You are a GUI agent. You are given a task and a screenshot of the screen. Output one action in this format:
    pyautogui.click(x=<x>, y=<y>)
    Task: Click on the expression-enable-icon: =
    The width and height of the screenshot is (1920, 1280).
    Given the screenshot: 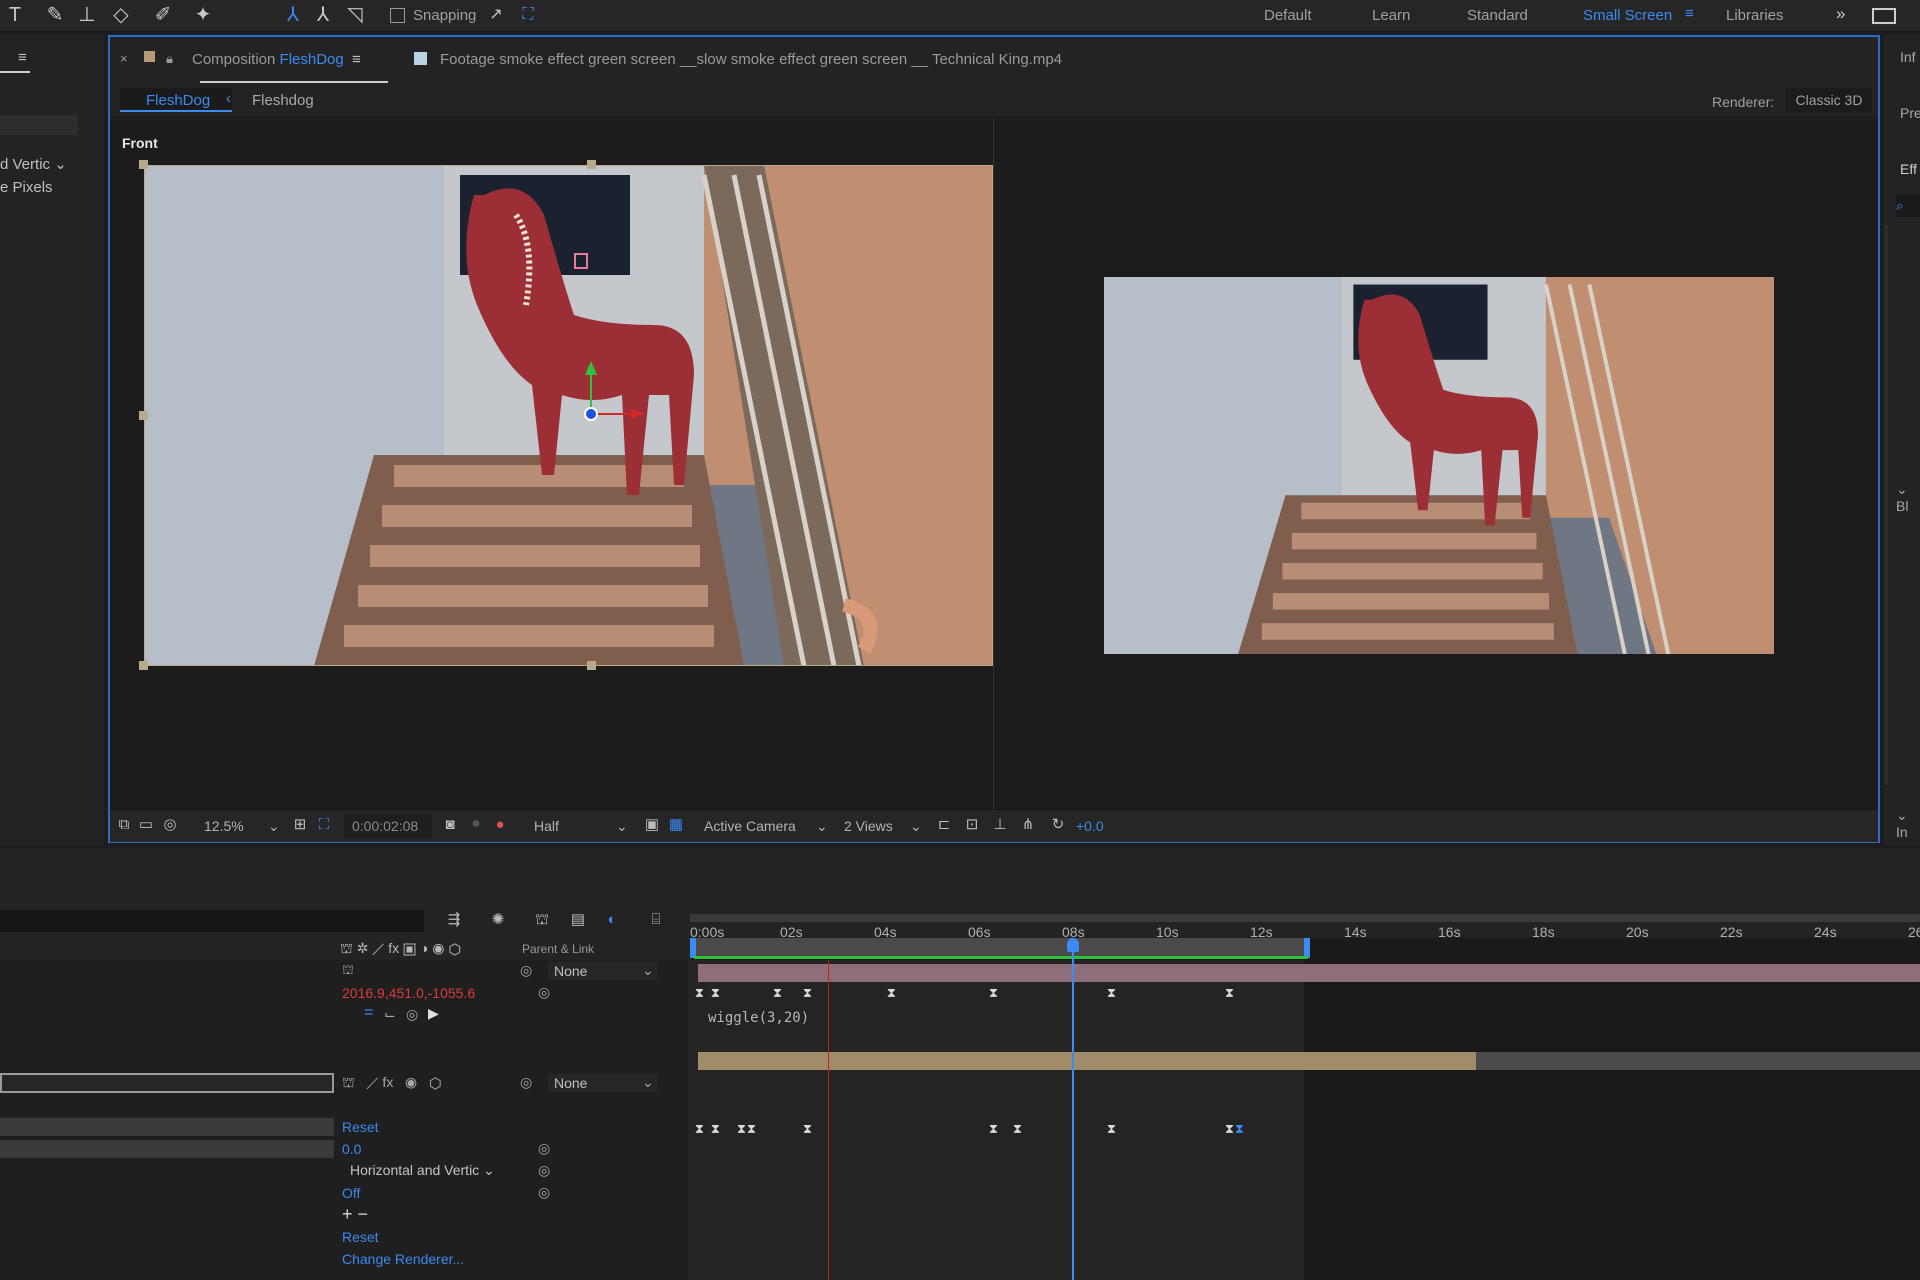 What is the action you would take?
    pyautogui.click(x=368, y=1013)
    